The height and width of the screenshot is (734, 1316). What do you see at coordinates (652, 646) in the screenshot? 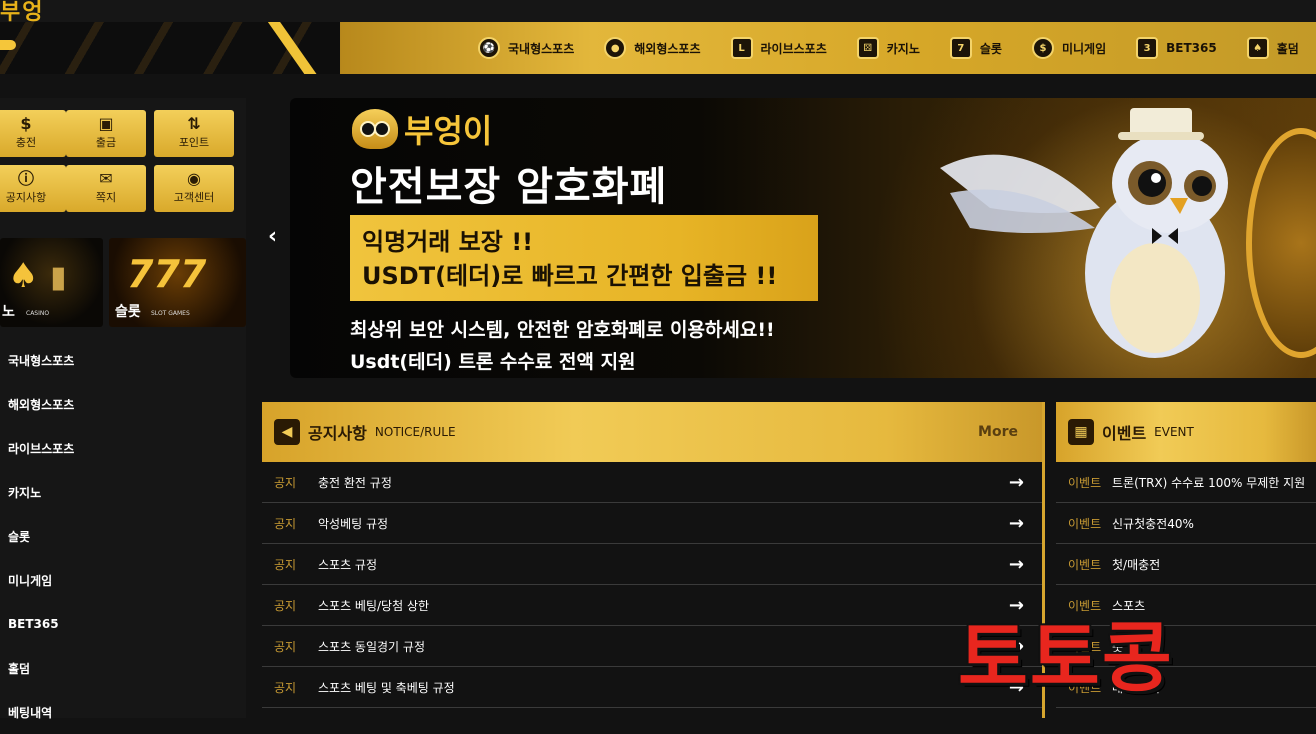
I see `notice-row: 공지 스포츠 동일경기 규정 →` at bounding box center [652, 646].